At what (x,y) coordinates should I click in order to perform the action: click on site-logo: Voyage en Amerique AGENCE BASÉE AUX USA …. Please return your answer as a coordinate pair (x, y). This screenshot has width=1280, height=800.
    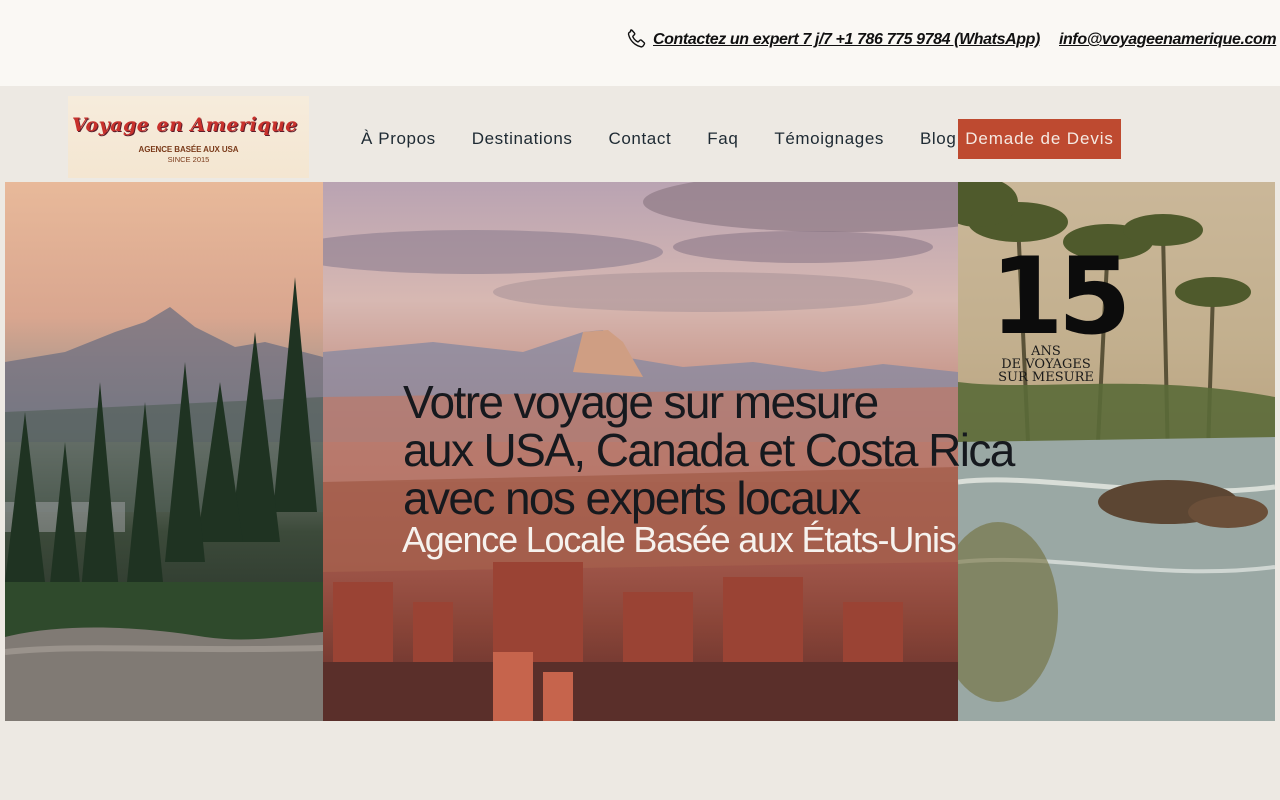
    Looking at the image, I should click on (188, 137).